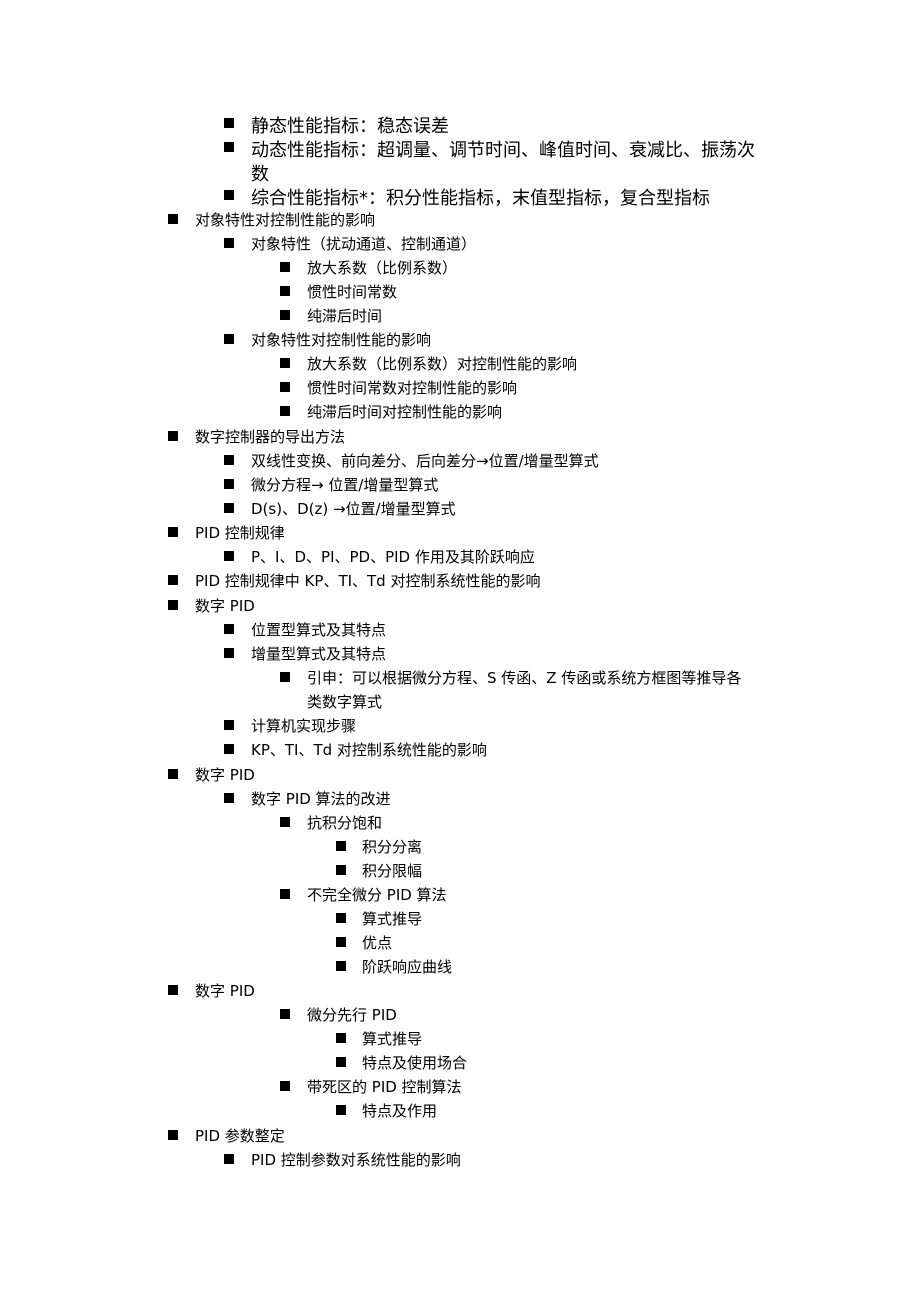  I want to click on outline-item-level-2: 对象特性对控制性能的影响, so click(341, 340).